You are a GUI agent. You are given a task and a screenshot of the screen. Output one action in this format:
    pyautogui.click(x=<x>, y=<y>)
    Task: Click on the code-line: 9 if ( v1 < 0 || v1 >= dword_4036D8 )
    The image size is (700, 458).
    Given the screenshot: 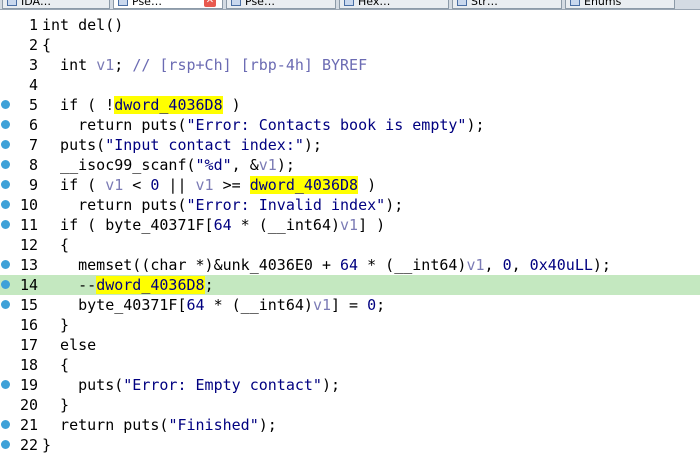 What is the action you would take?
    pyautogui.click(x=350, y=185)
    